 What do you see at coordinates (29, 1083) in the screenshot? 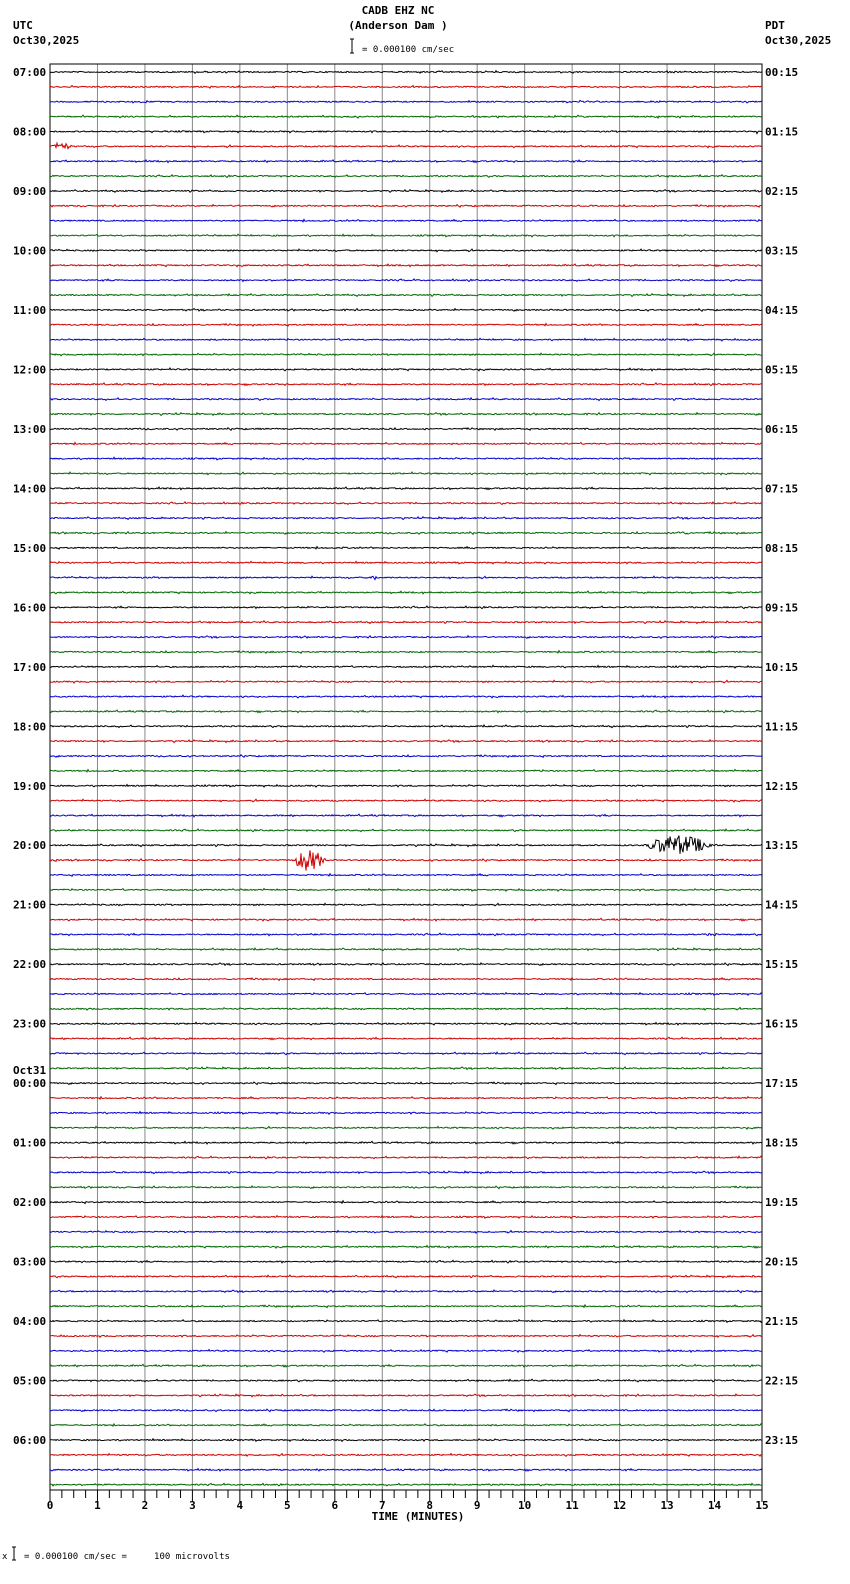
I see `utc-hour-label: 00:00` at bounding box center [29, 1083].